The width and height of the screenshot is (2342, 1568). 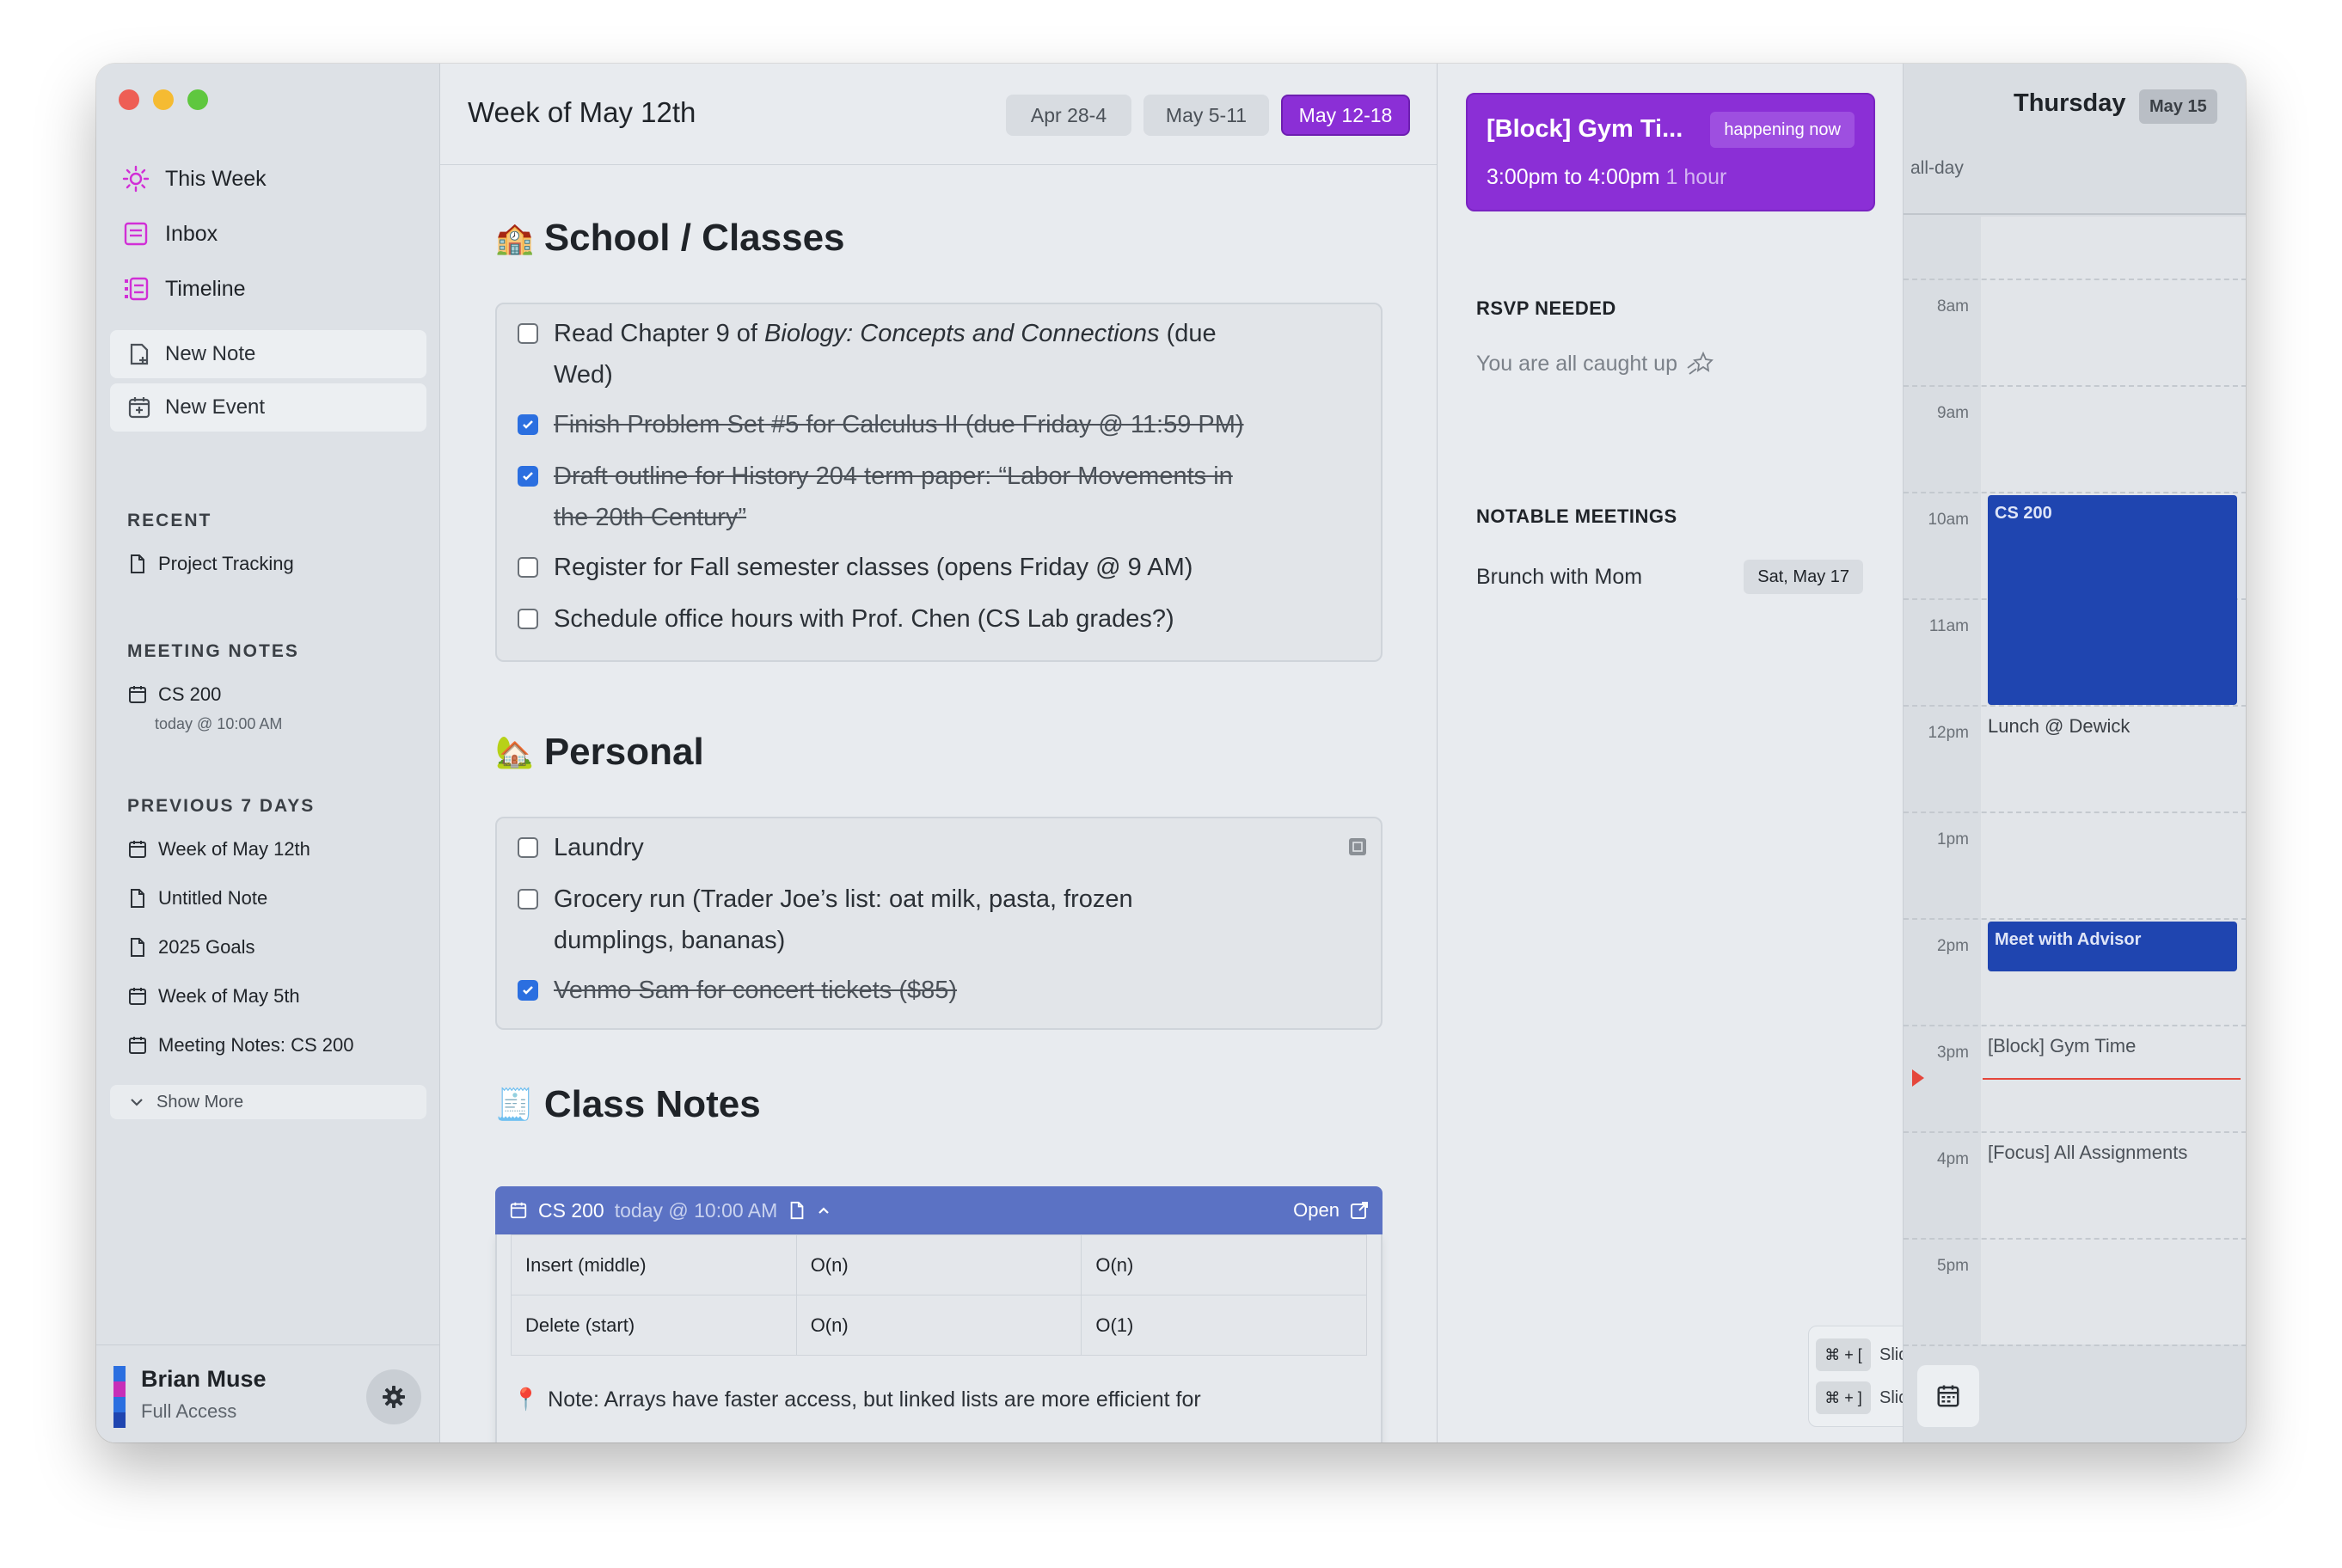 I want to click on happening-now-badge: happening now, so click(x=1783, y=130).